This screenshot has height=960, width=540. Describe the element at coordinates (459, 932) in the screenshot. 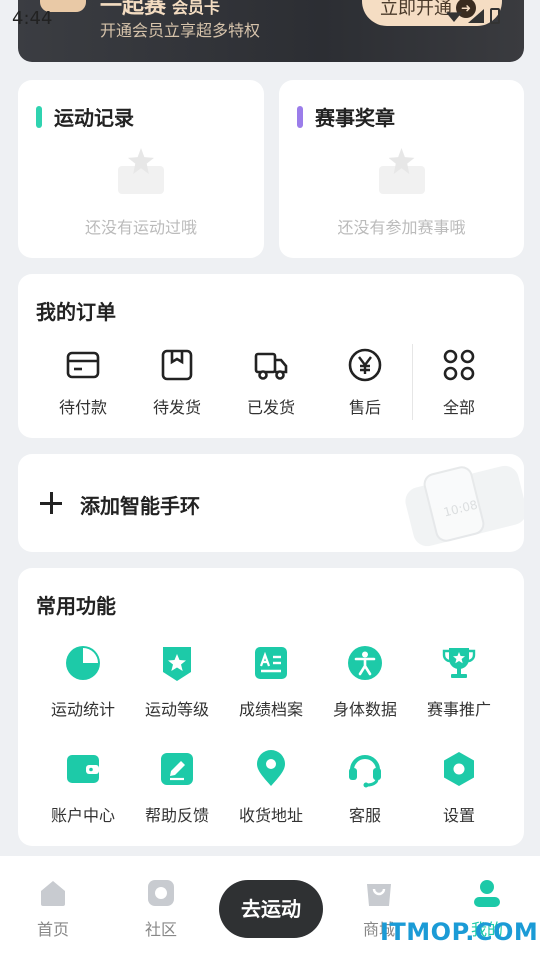

I see `watermark: ITMOP.COM` at that location.